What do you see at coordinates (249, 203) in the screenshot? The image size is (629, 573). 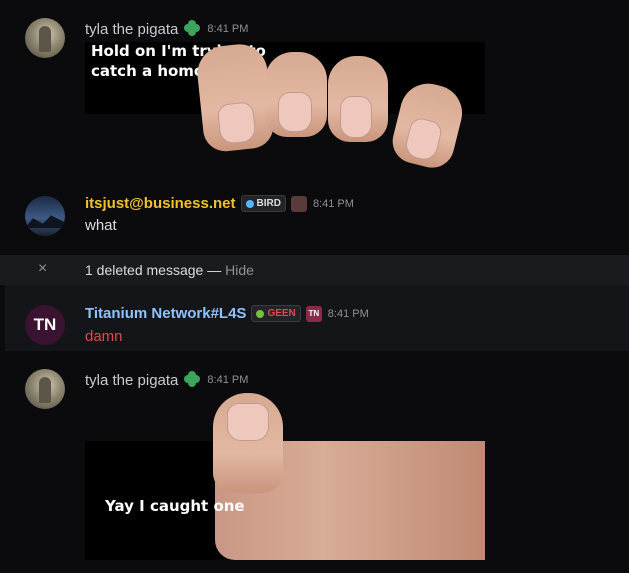 I see `bird-tag-icon` at bounding box center [249, 203].